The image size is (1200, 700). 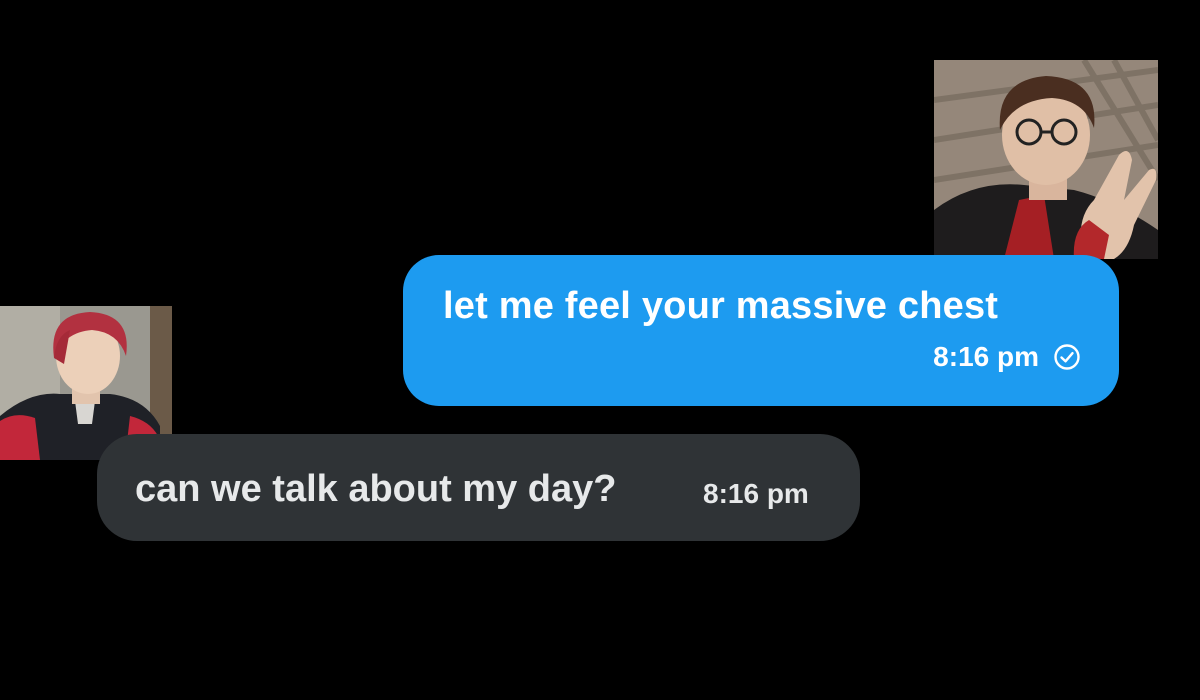 What do you see at coordinates (761, 330) in the screenshot?
I see `sent-message-bubble: let me feel your massive chest 8:16 pm` at bounding box center [761, 330].